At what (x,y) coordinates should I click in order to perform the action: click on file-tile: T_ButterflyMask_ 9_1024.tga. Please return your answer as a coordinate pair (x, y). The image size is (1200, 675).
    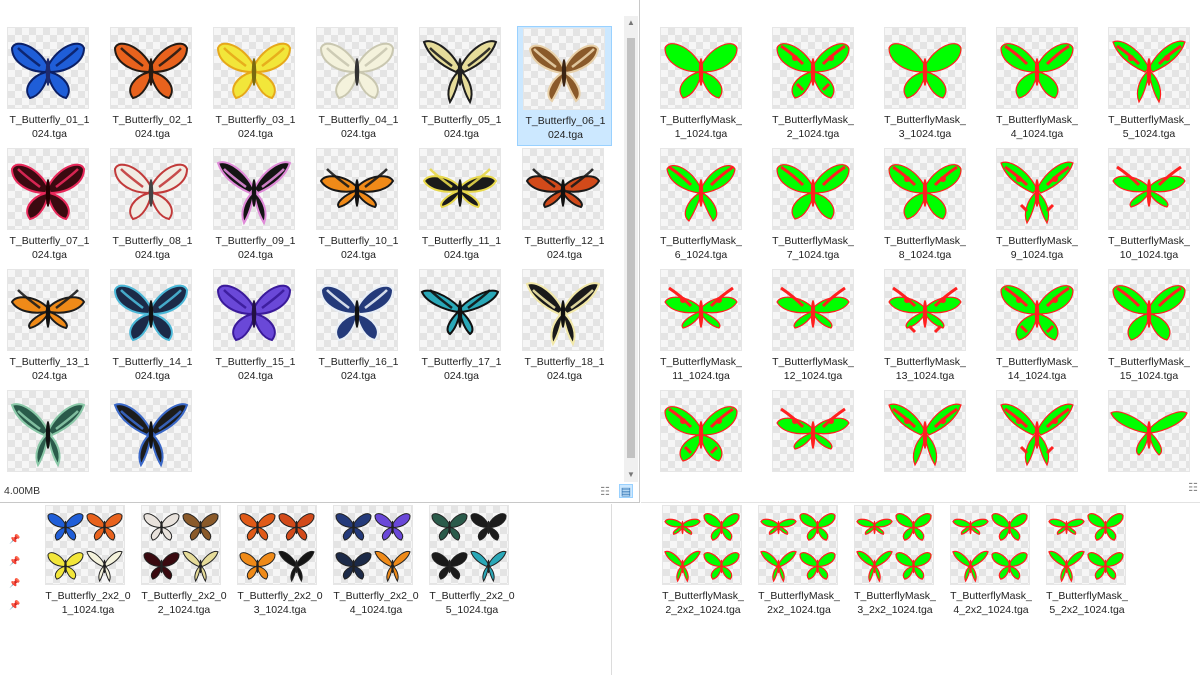
    Looking at the image, I should click on (1037, 207).